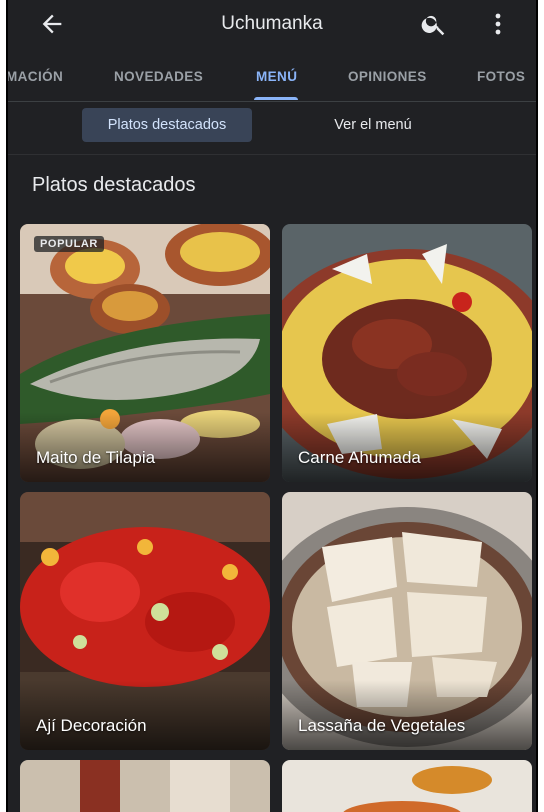  Describe the element at coordinates (158, 76) in the screenshot. I see `tab-novedades: NOVEDADES` at that location.